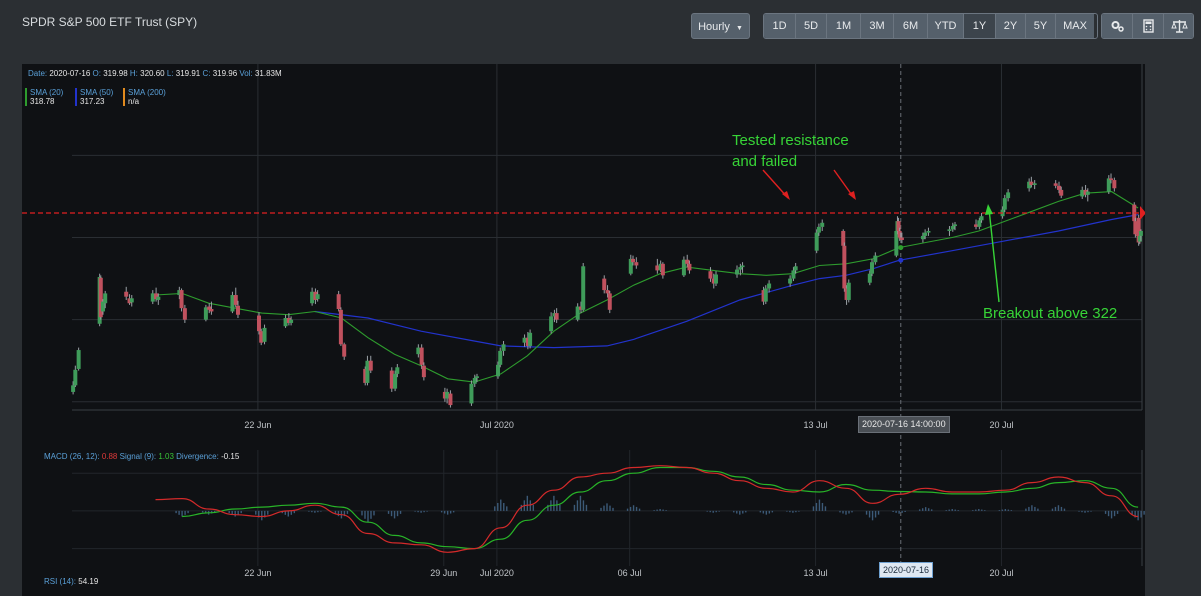  I want to click on sma-legend-50: SMA (50) 317.23, so click(94, 97).